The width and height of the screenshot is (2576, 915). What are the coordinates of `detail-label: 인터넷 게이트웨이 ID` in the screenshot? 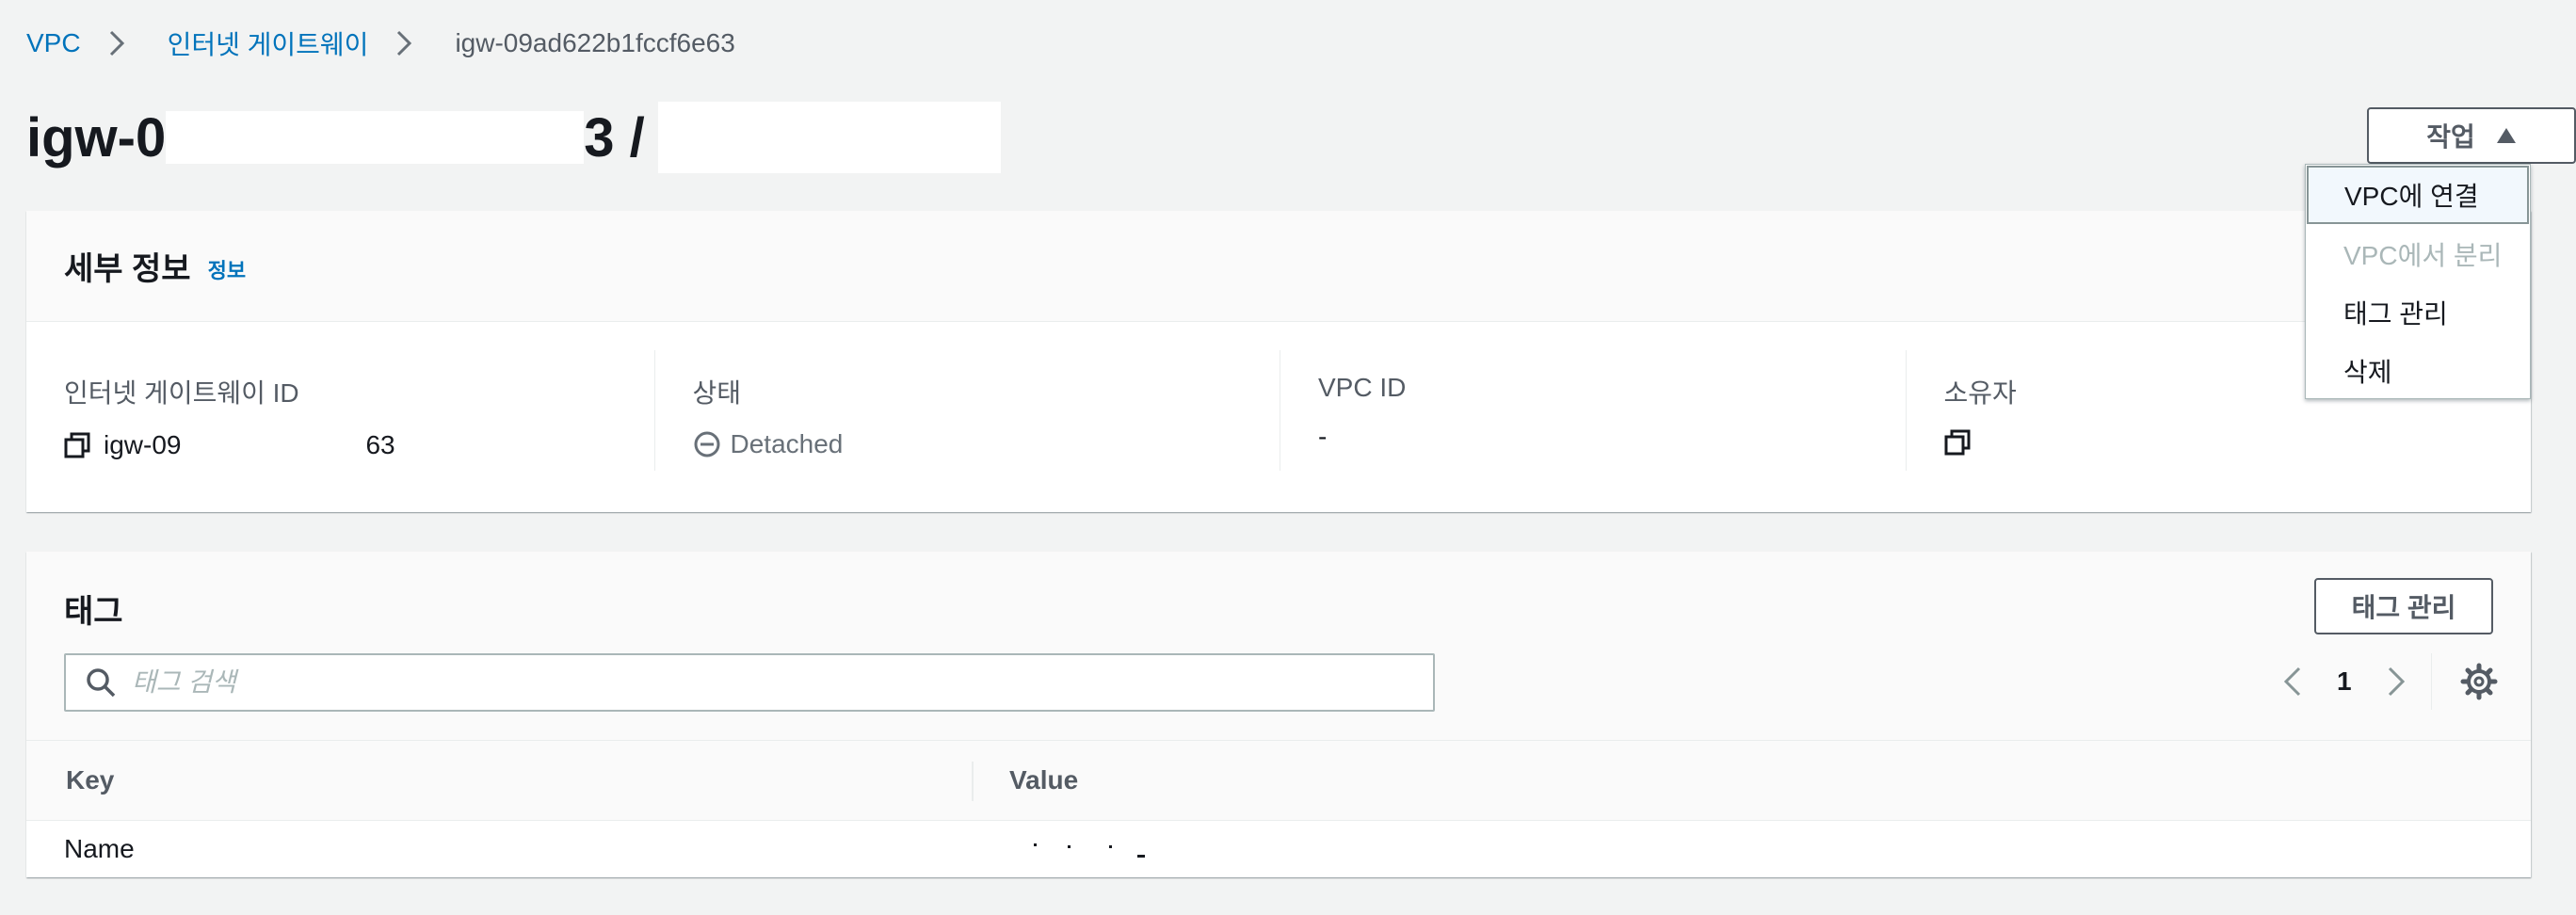 It's located at (181, 393).